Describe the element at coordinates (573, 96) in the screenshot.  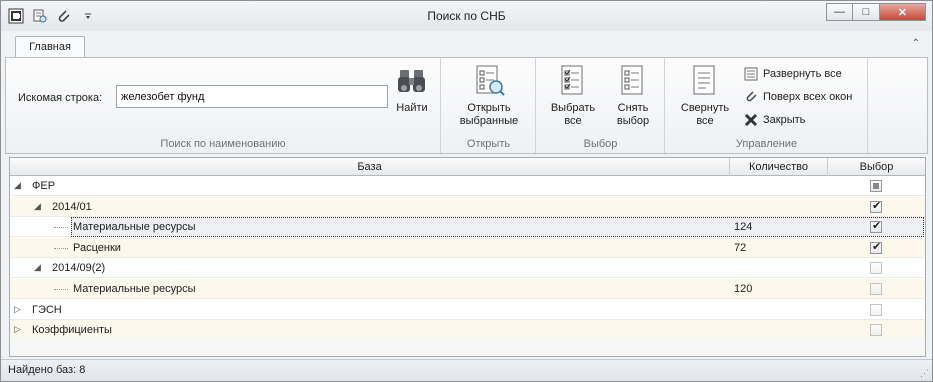
I see `select-all-button: Выбрать все` at that location.